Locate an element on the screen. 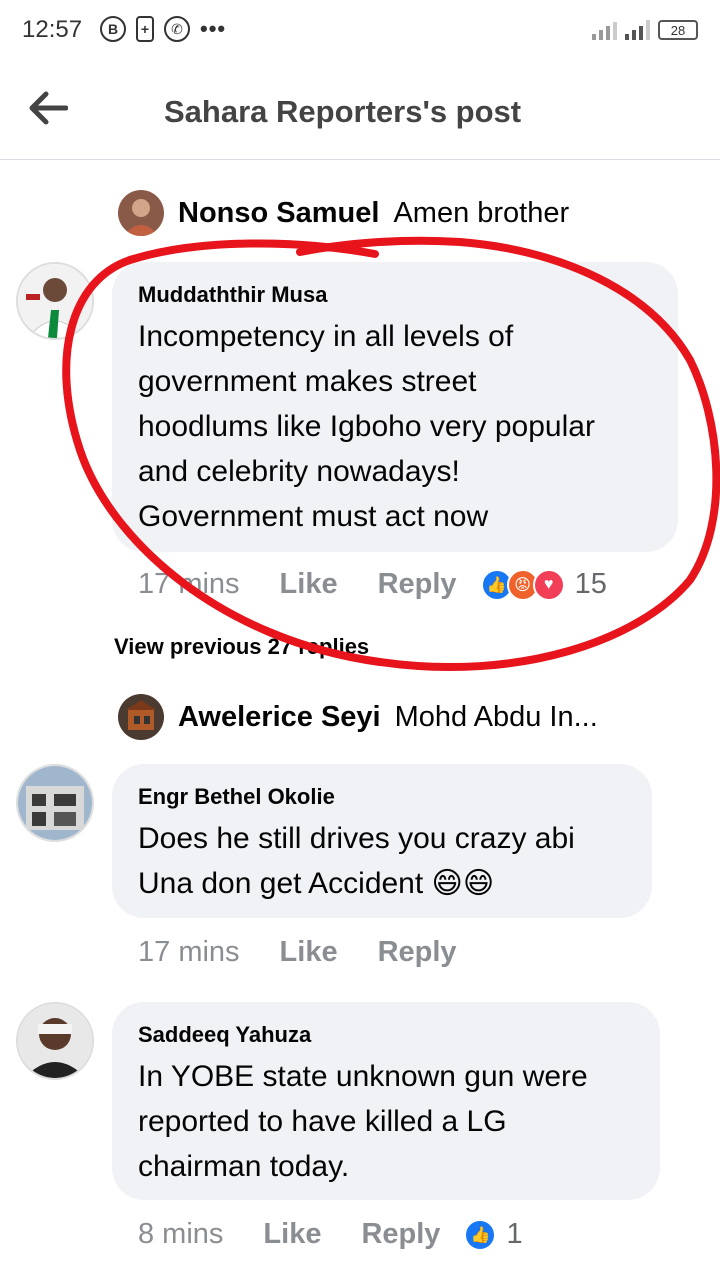 The height and width of the screenshot is (1276, 720). post-header: Sahara Reporters's post is located at coordinates (360, 112).